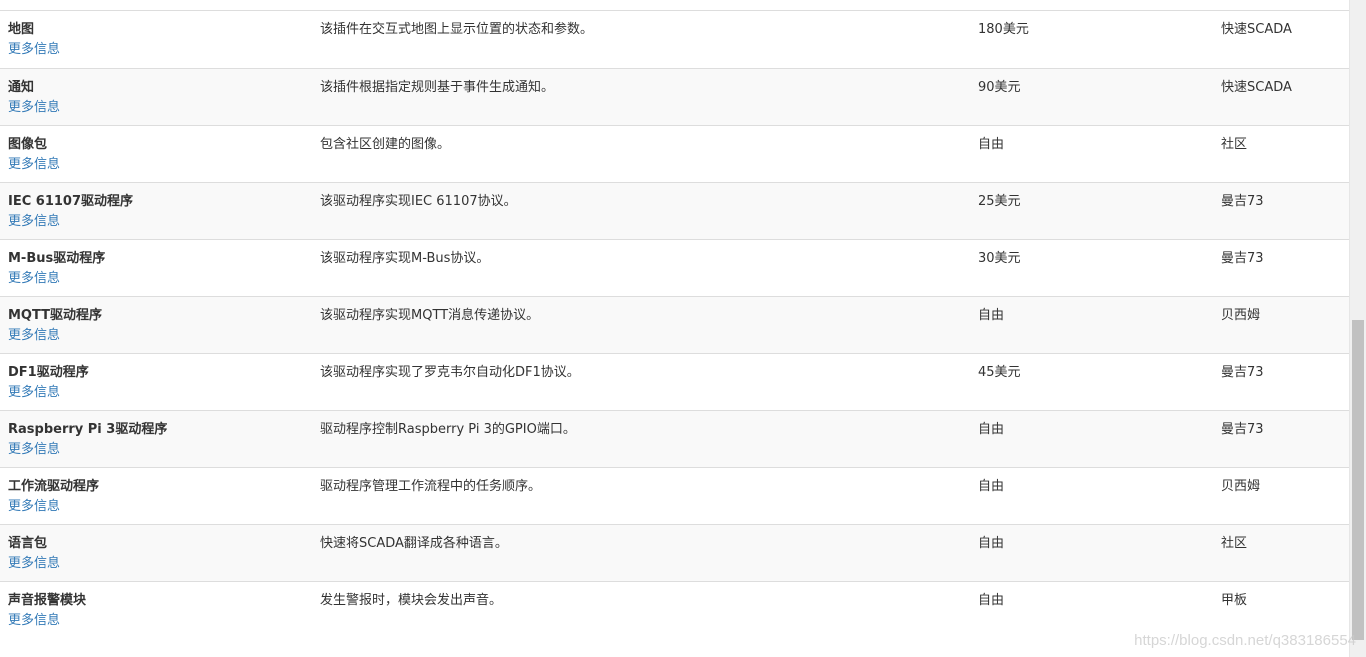  Describe the element at coordinates (156, 382) in the screenshot. I see `plugin-name-cell: DF1驱动程序 更多信息` at that location.